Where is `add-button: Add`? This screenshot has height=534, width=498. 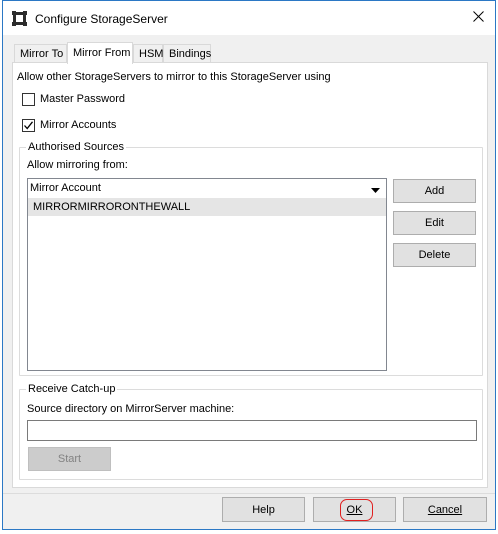 add-button: Add is located at coordinates (434, 191).